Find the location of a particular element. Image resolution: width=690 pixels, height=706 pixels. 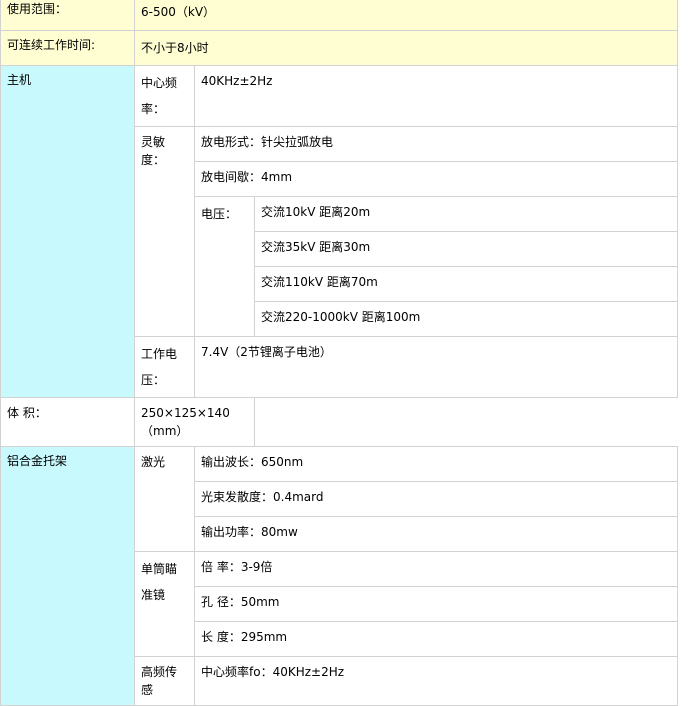

center-freq-label: 中心频率： is located at coordinates (164, 96).